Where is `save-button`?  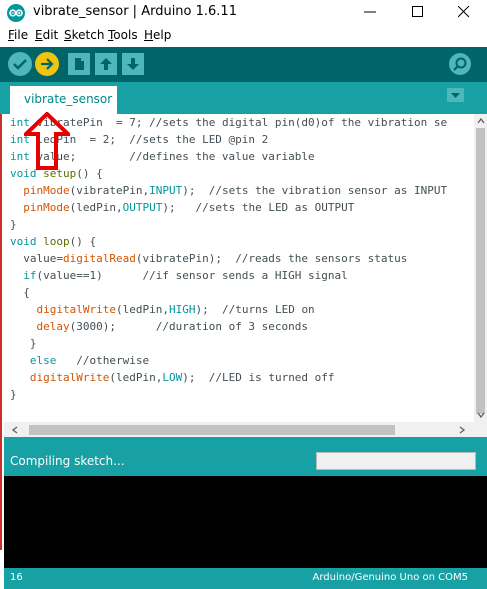
save-button is located at coordinates (133, 64).